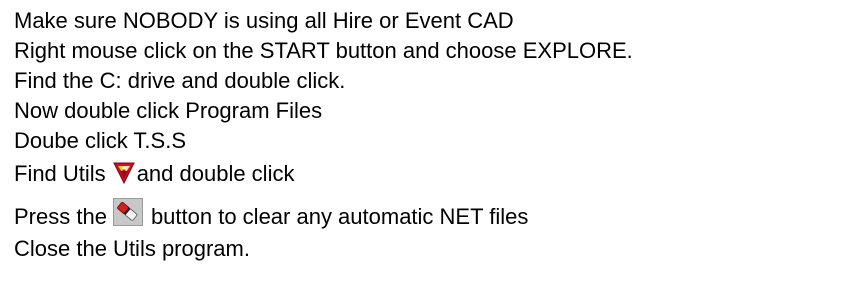 This screenshot has width=843, height=296. I want to click on instruction-step-5: Doube click T.S.S, so click(100, 140).